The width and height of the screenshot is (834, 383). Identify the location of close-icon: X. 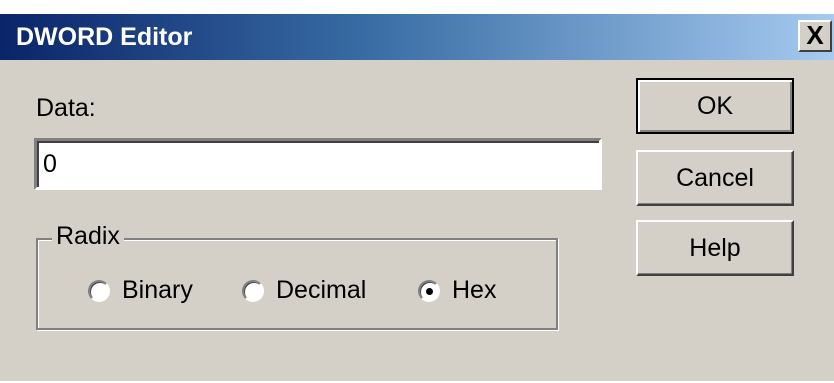
(815, 35).